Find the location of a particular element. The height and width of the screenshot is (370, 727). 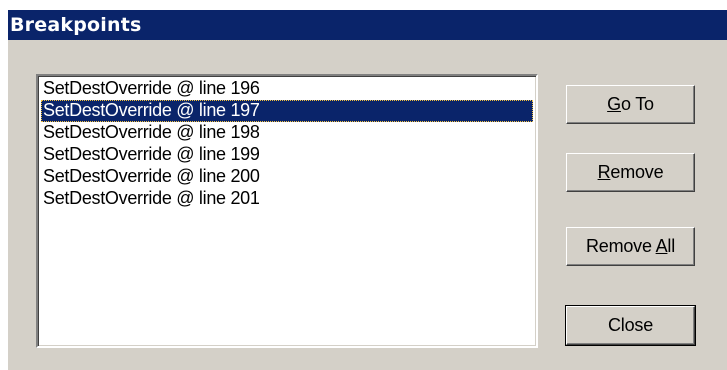

close-label: Close is located at coordinates (630, 325).